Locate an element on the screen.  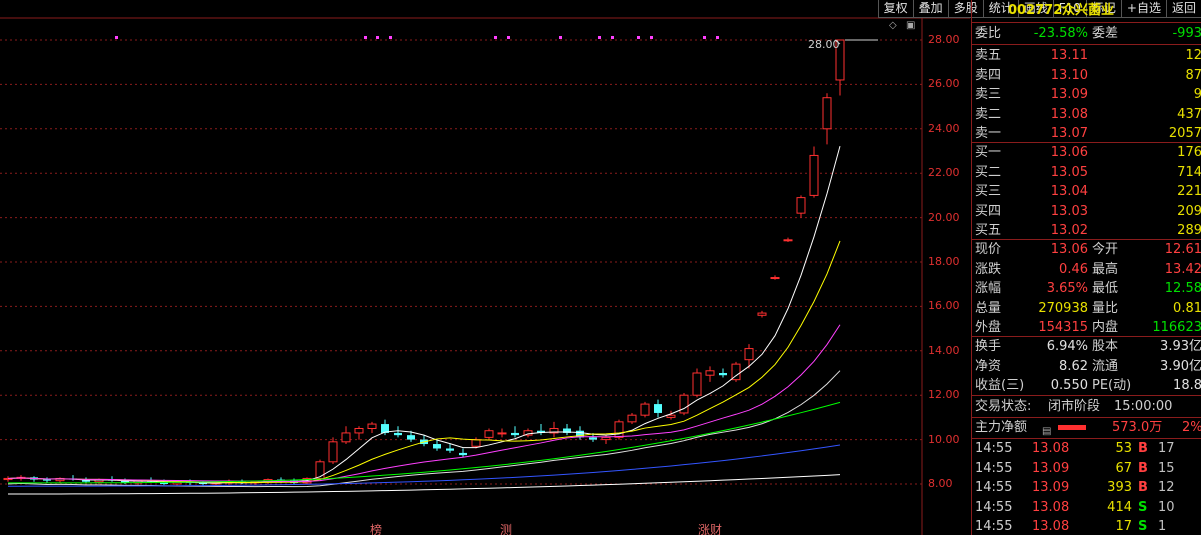
order-level-label: 买一 is located at coordinates (988, 152).